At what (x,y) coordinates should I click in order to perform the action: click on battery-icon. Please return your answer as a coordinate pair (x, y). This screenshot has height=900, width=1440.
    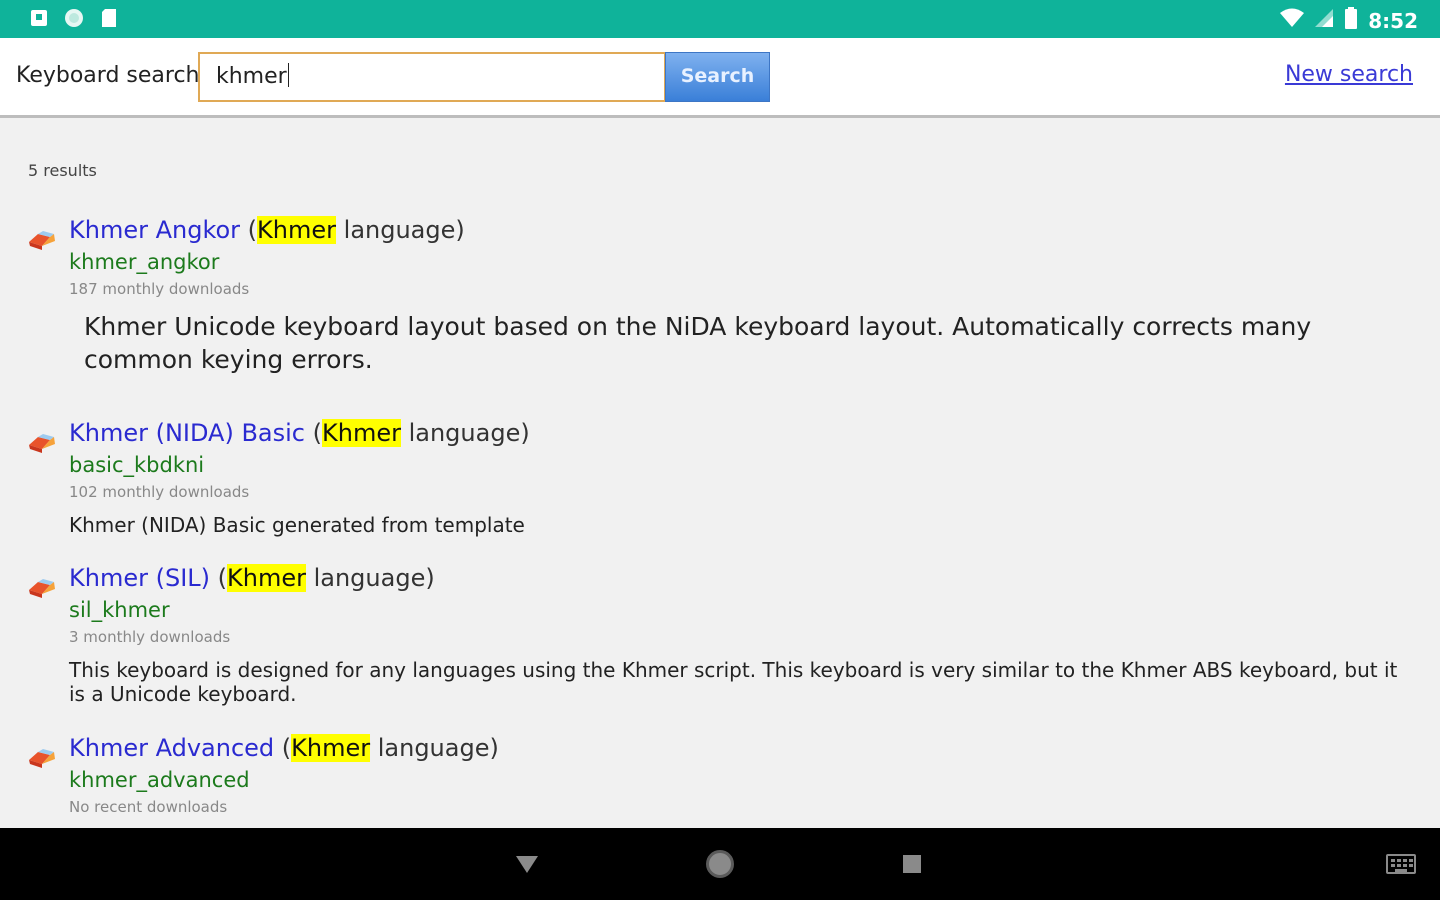
    Looking at the image, I should click on (1351, 20).